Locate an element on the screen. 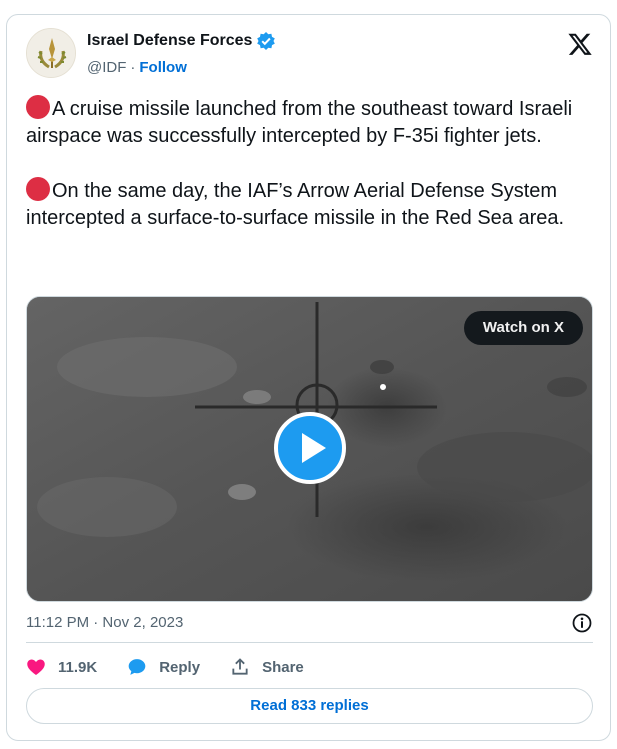 The image size is (617, 749). heart-icon is located at coordinates (36, 667).